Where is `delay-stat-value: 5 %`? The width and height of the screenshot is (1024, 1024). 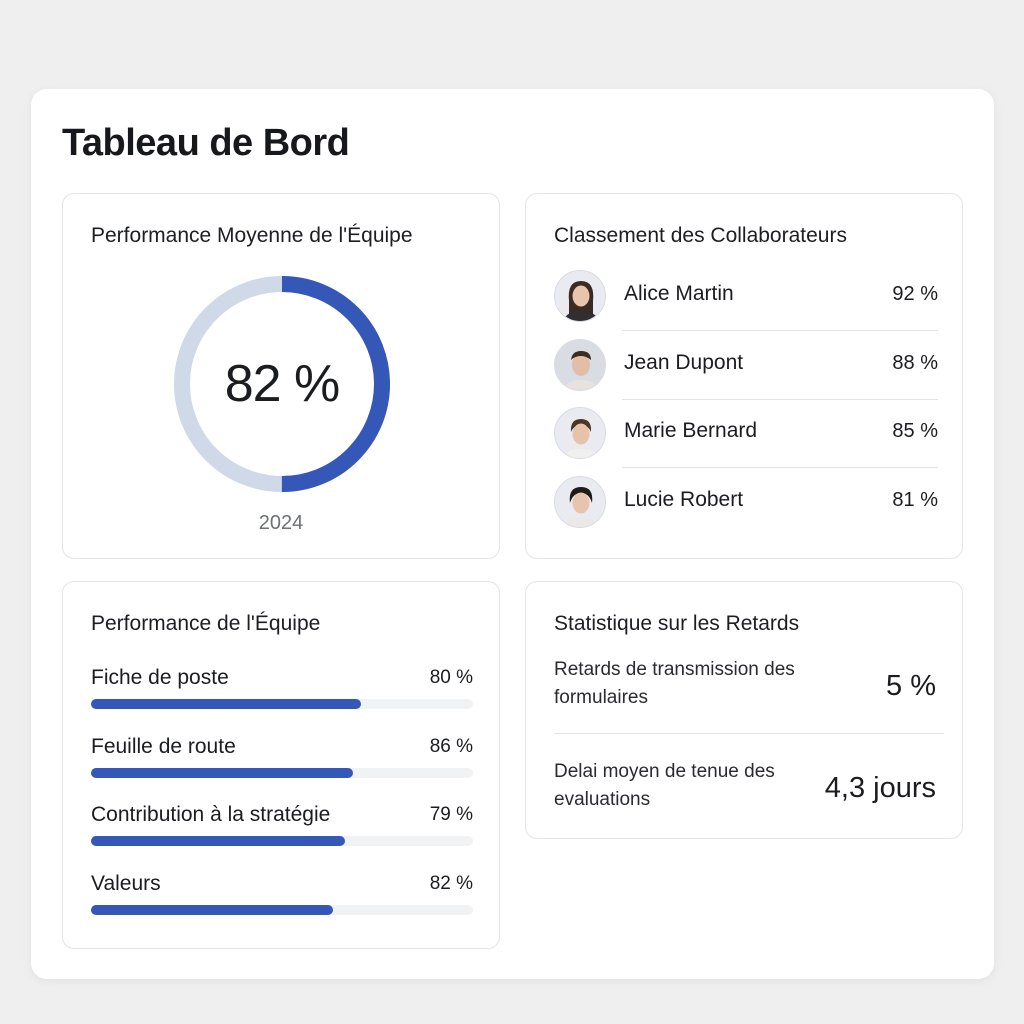
delay-stat-value: 5 % is located at coordinates (911, 686).